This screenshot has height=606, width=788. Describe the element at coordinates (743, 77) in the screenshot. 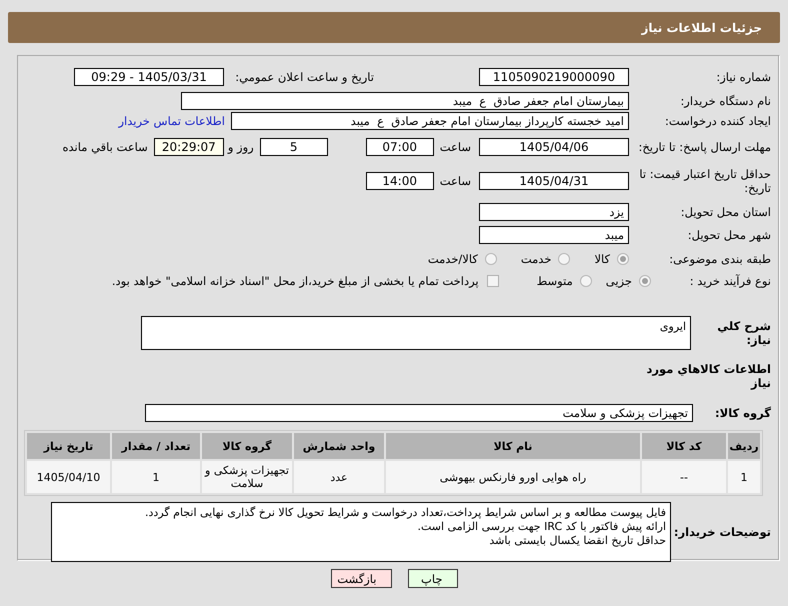

I see `field-label: شماره نیاز:` at that location.